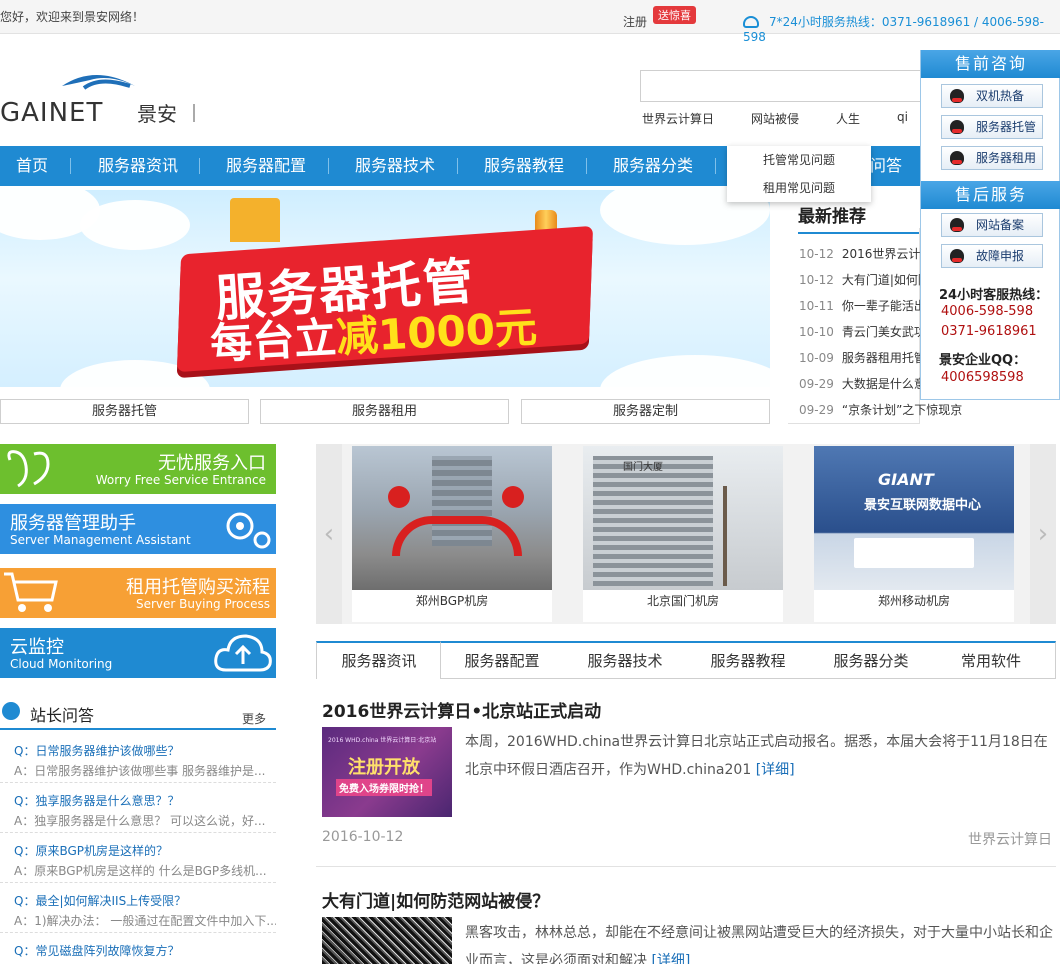 The height and width of the screenshot is (964, 1060). What do you see at coordinates (157, 114) in the screenshot?
I see `logo-cn: 景安` at bounding box center [157, 114].